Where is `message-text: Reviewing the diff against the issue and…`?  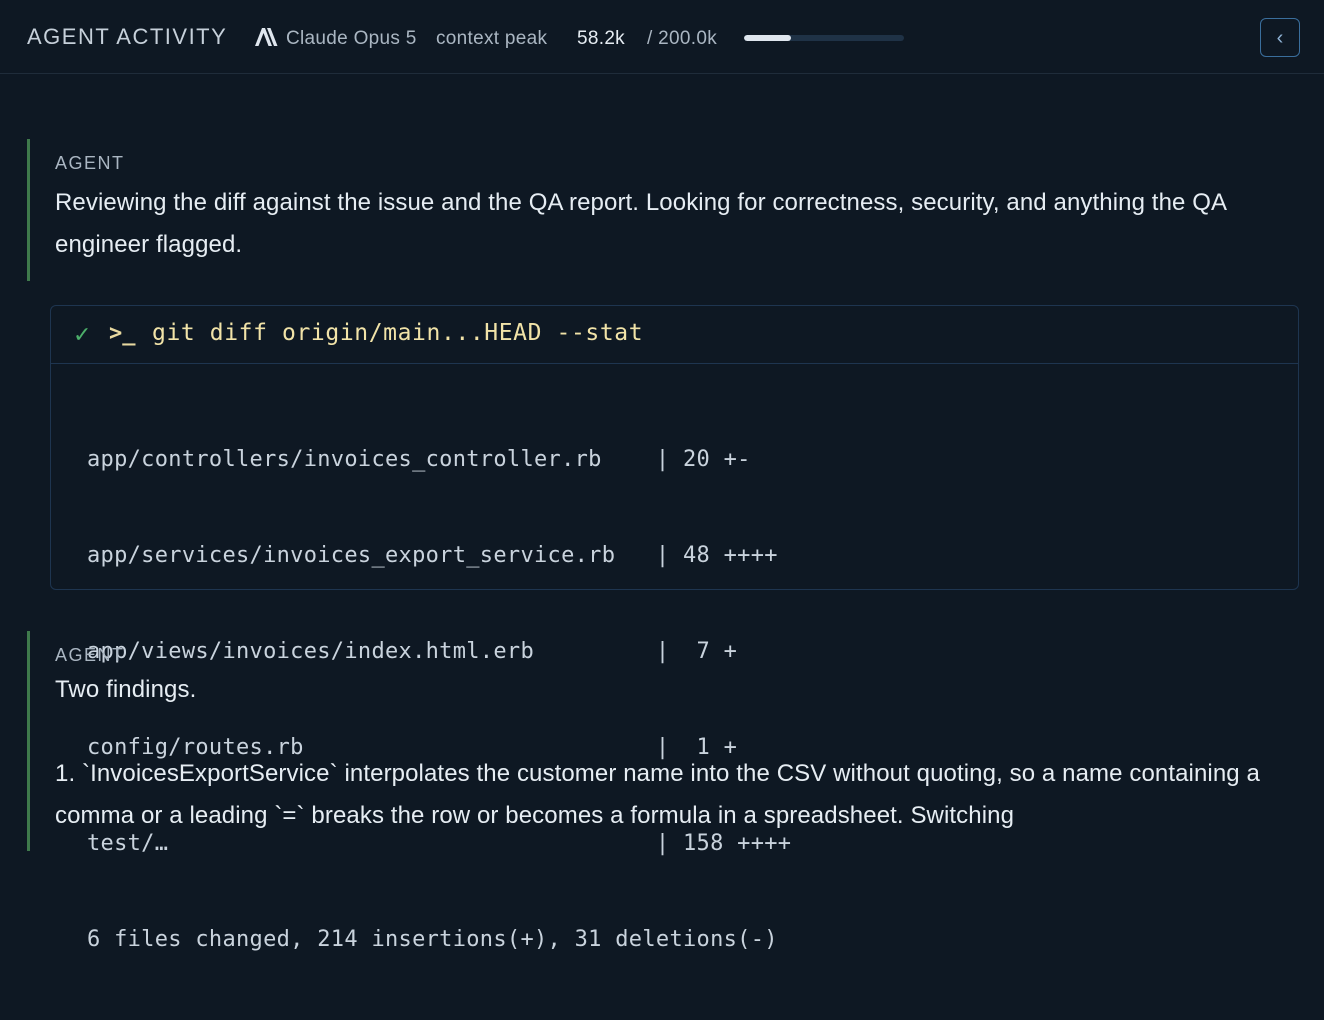 message-text: Reviewing the diff against the issue and… is located at coordinates (640, 223).